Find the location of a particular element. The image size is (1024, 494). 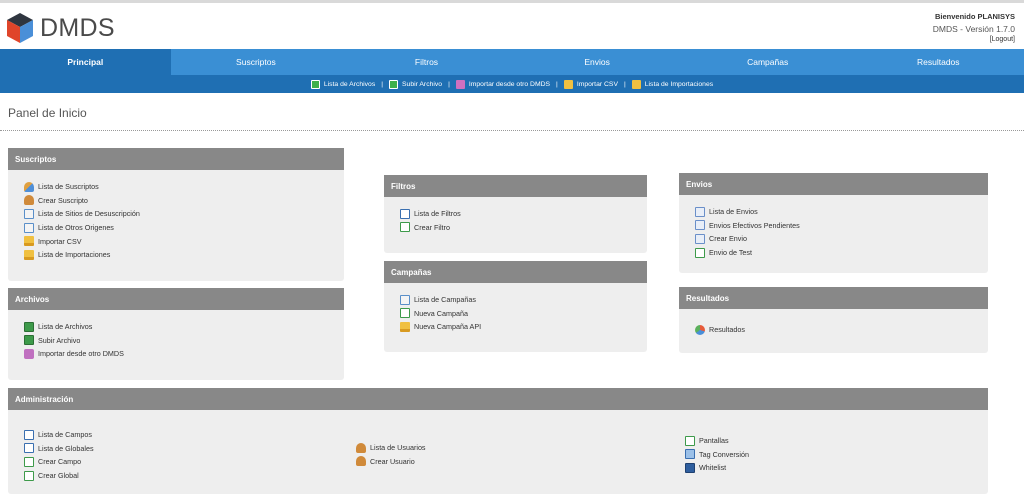

subnav-subir-archivo: Subir Archivo is located at coordinates (416, 84).